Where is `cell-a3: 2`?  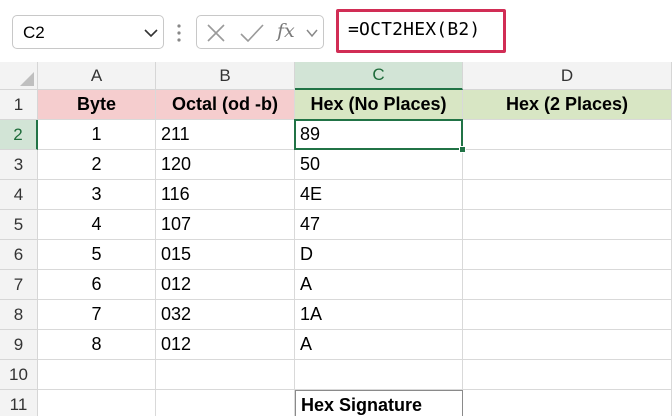 cell-a3: 2 is located at coordinates (97, 165).